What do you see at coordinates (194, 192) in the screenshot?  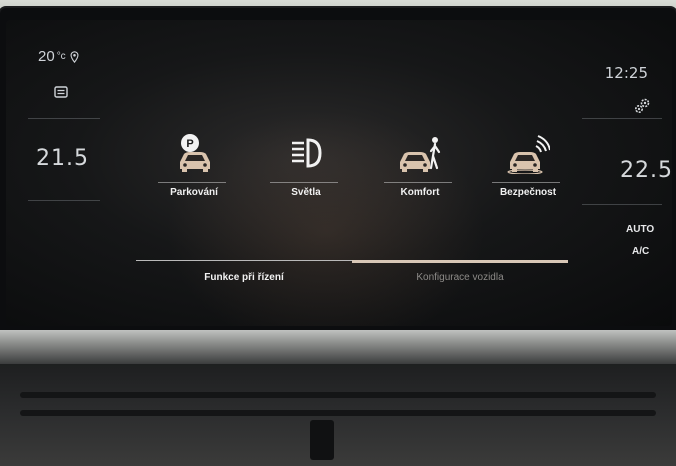 I see `tile-label: Parkování` at bounding box center [194, 192].